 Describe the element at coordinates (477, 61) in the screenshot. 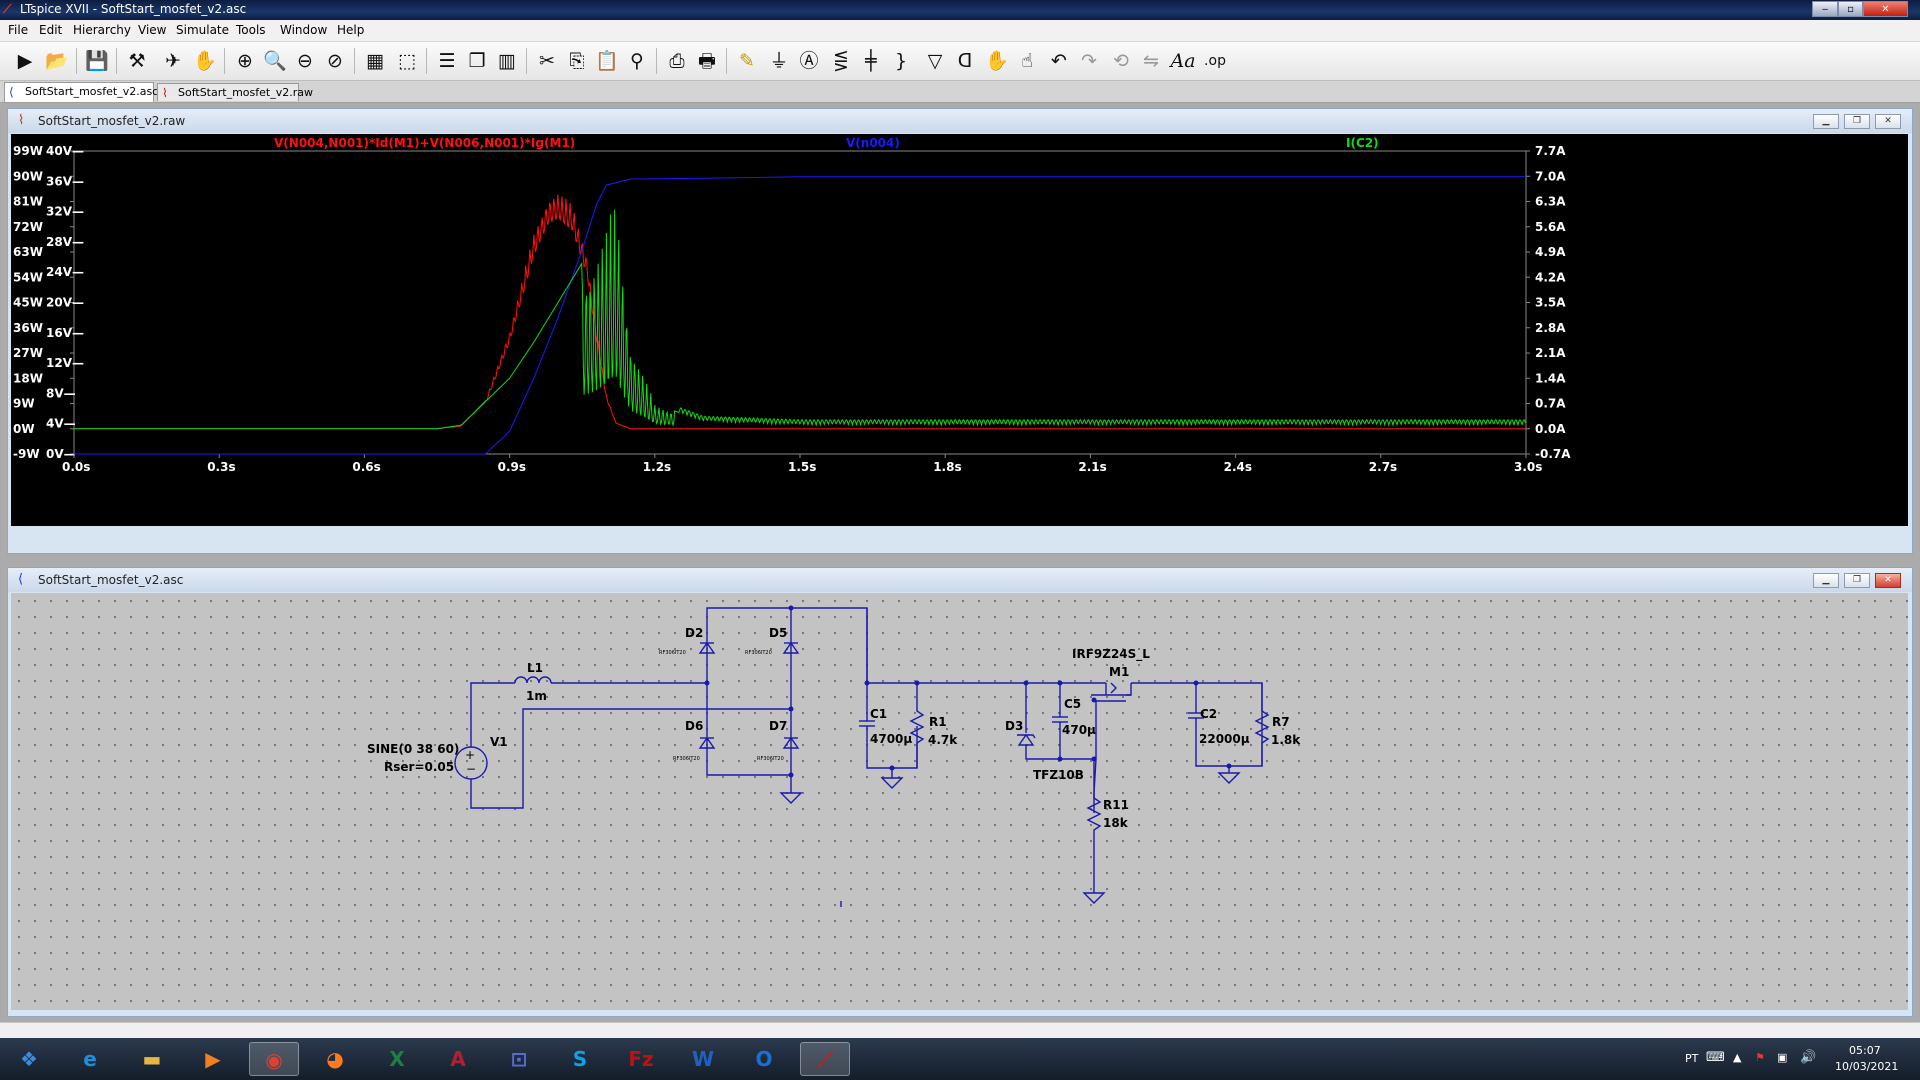

I see `cascade-icon: ❐` at that location.